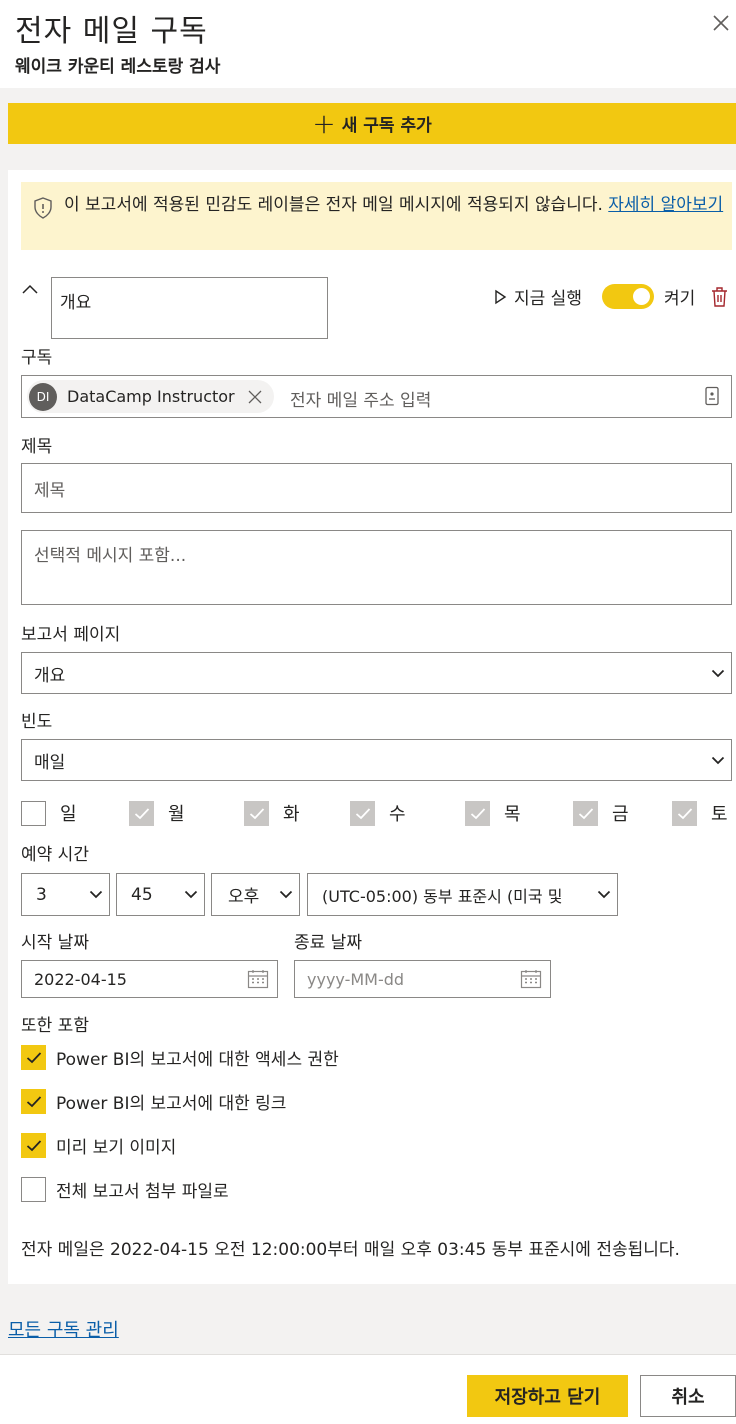  What do you see at coordinates (71, 635) in the screenshot?
I see `report-page-label: 보고서 페이지` at bounding box center [71, 635].